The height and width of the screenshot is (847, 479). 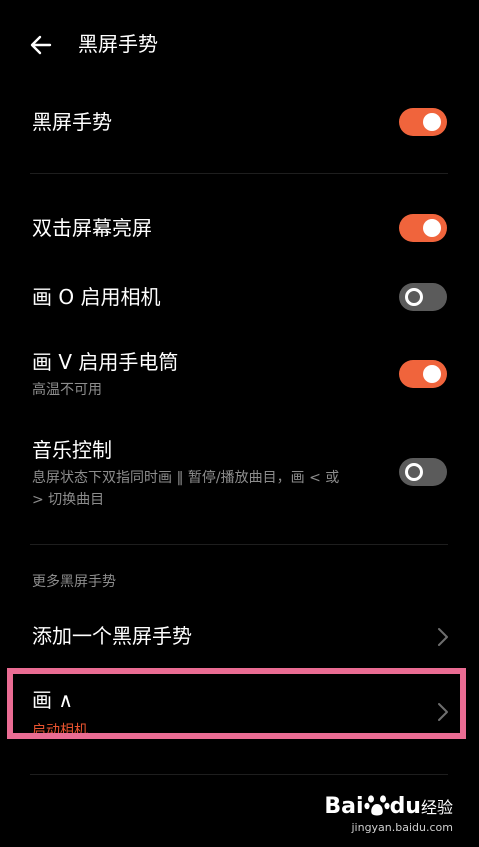 What do you see at coordinates (41, 45) in the screenshot?
I see `back-arrow-icon` at bounding box center [41, 45].